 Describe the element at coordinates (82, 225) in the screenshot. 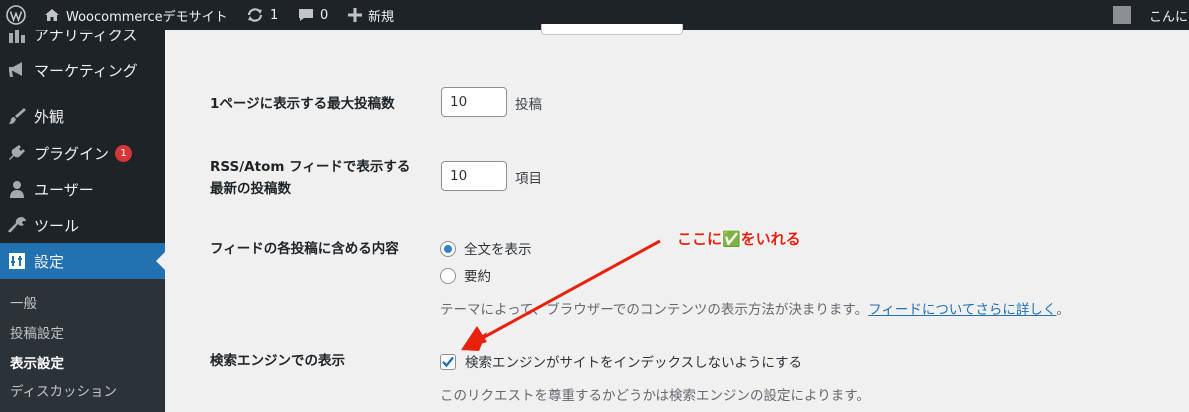

I see `menu-item-tools: ツール` at that location.